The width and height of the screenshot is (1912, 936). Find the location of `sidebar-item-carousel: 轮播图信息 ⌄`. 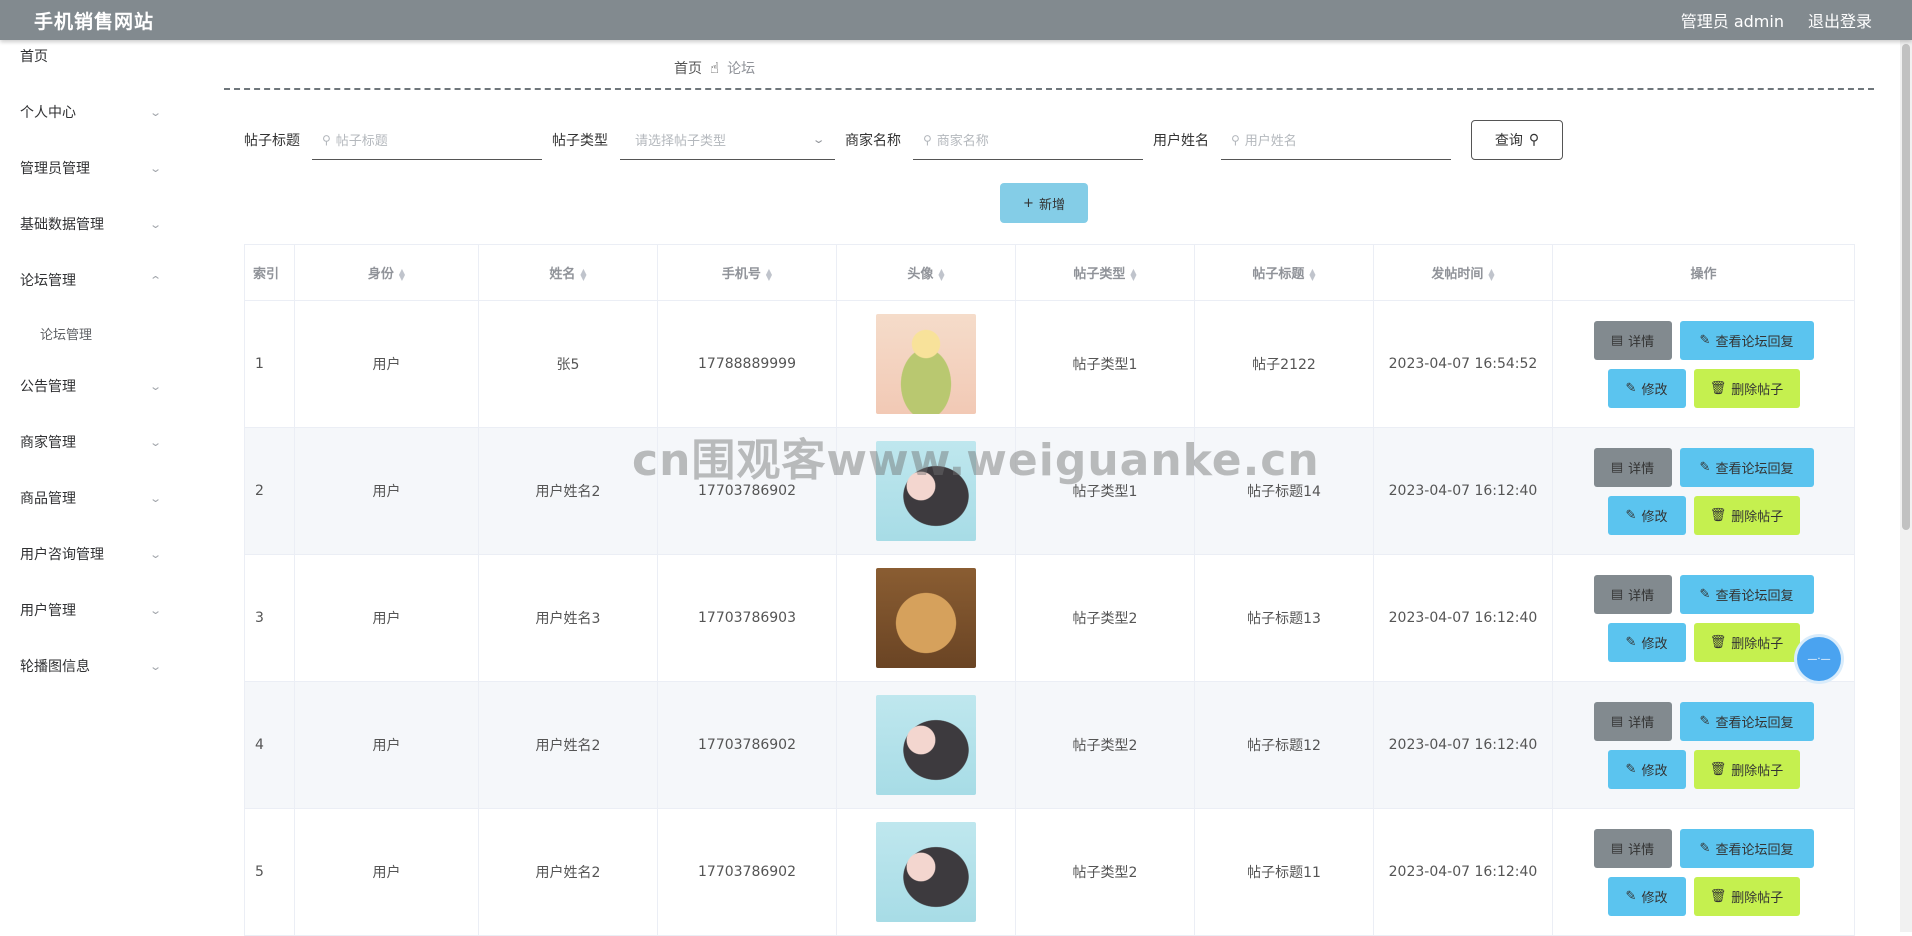

sidebar-item-carousel: 轮播图信息 ⌄ is located at coordinates (95, 666).